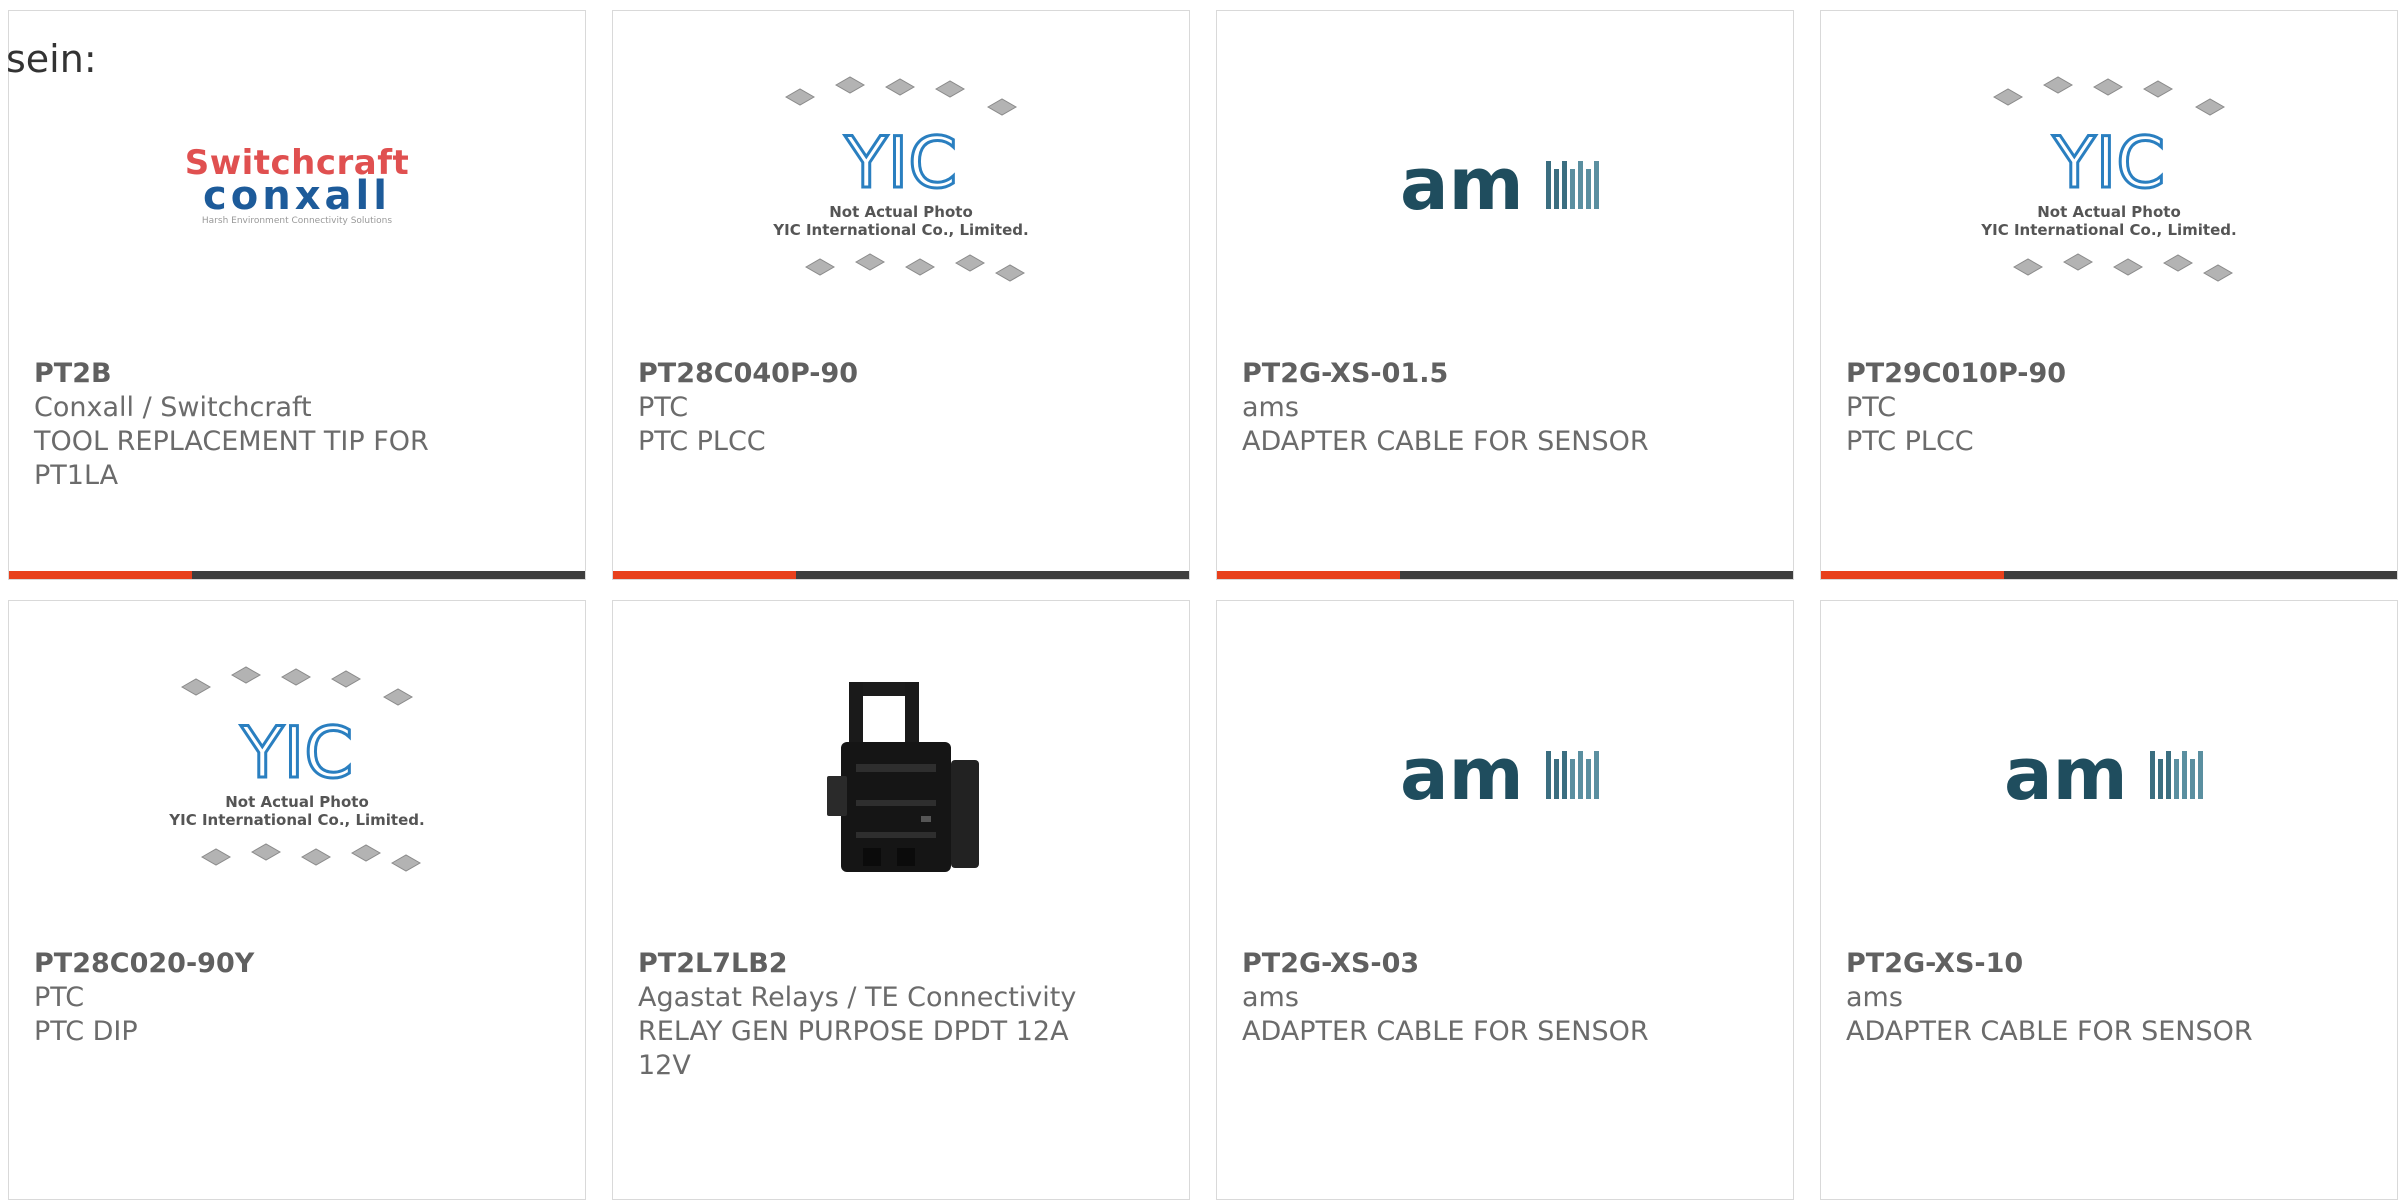 The height and width of the screenshot is (1200, 2400). I want to click on description: TOOL REPLACEMENT TIP FOR PT1LA, so click(231, 458).